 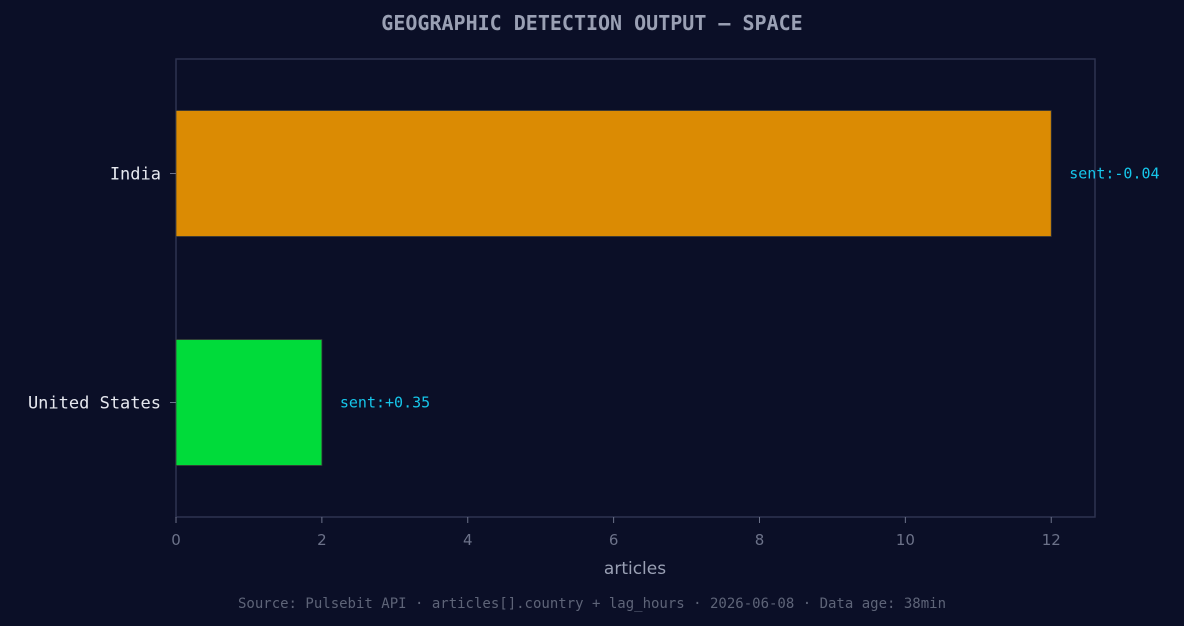 I want to click on x-tick-label: 2, so click(x=322, y=540).